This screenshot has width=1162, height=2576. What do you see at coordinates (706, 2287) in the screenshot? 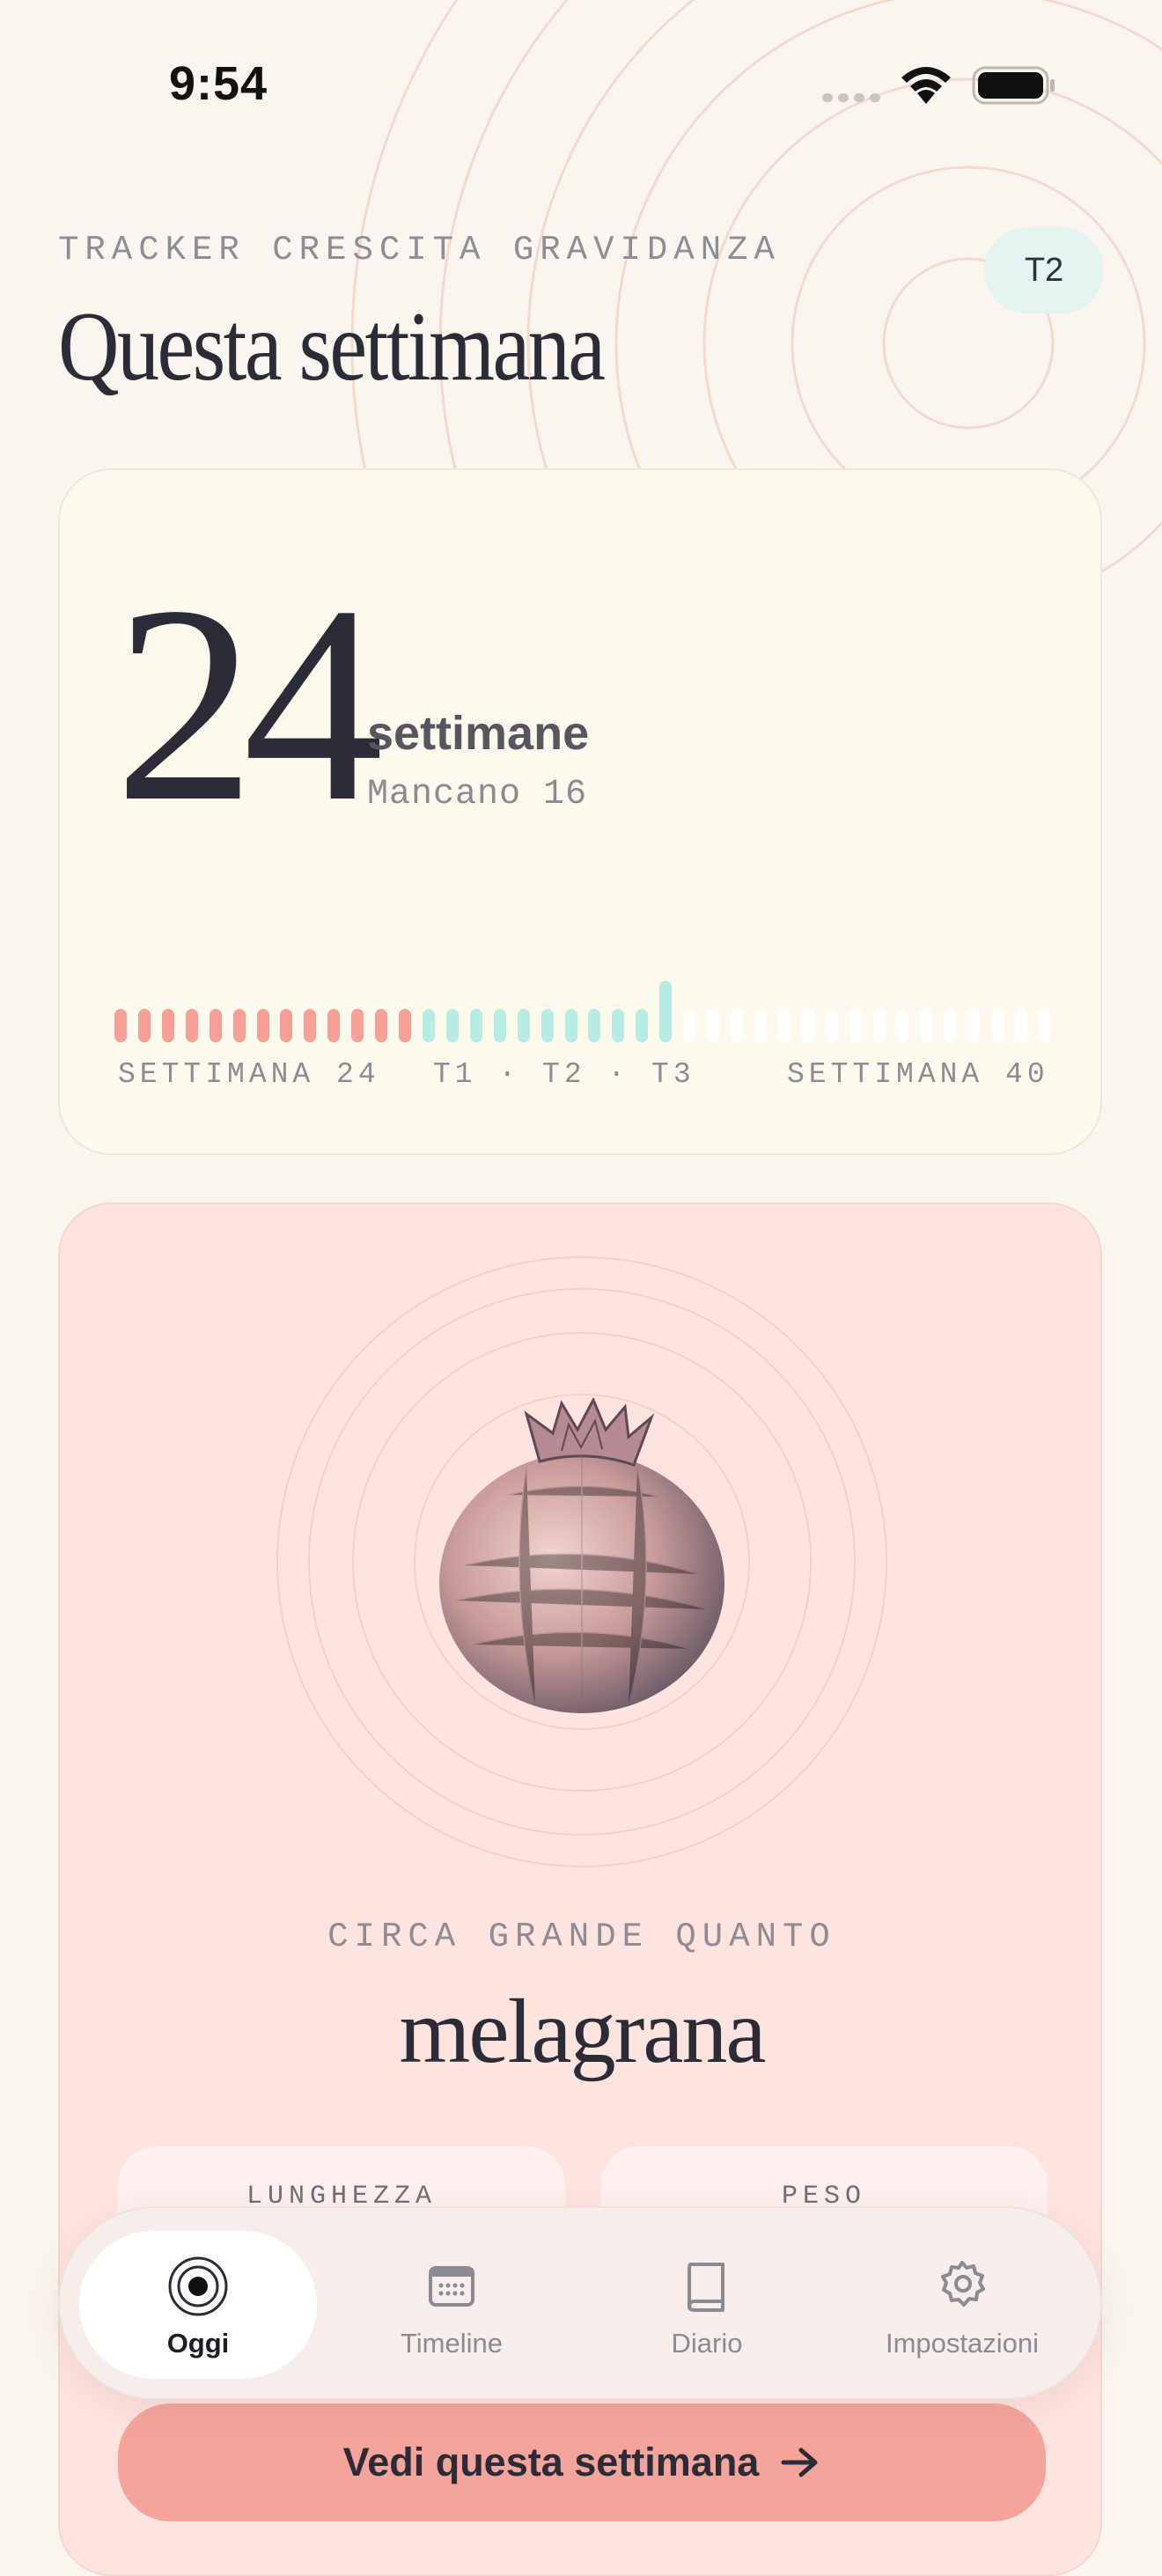
I see `book-icon` at bounding box center [706, 2287].